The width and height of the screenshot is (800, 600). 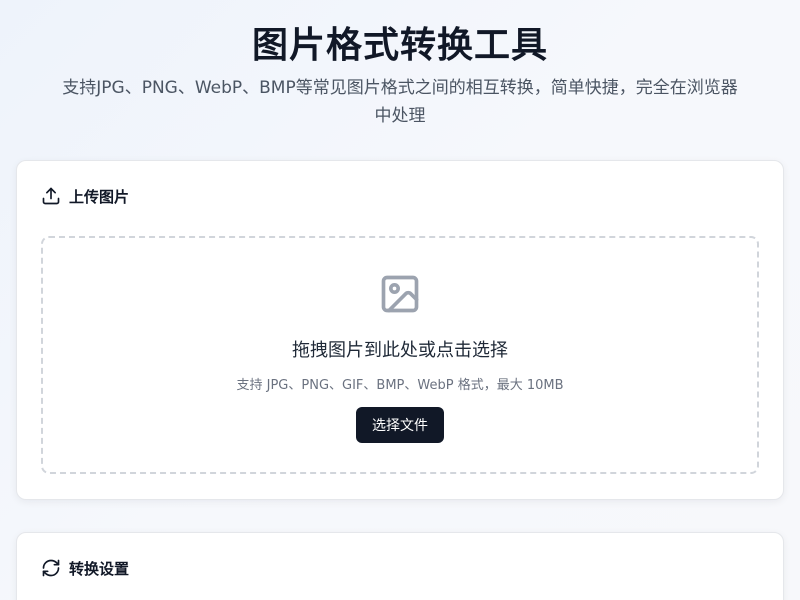 I want to click on upload-card-title: 上传图片, so click(x=99, y=196).